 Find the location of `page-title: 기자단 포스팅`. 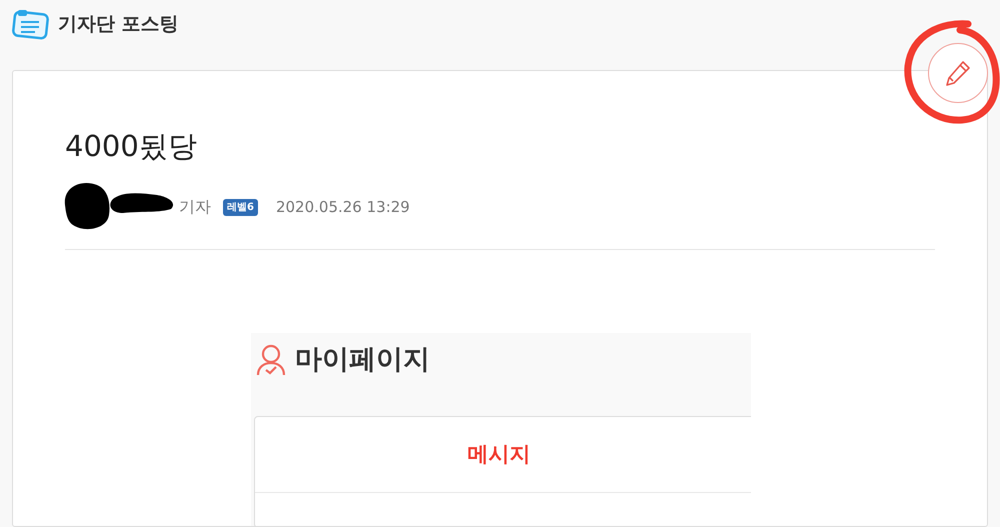

page-title: 기자단 포스팅 is located at coordinates (118, 24).